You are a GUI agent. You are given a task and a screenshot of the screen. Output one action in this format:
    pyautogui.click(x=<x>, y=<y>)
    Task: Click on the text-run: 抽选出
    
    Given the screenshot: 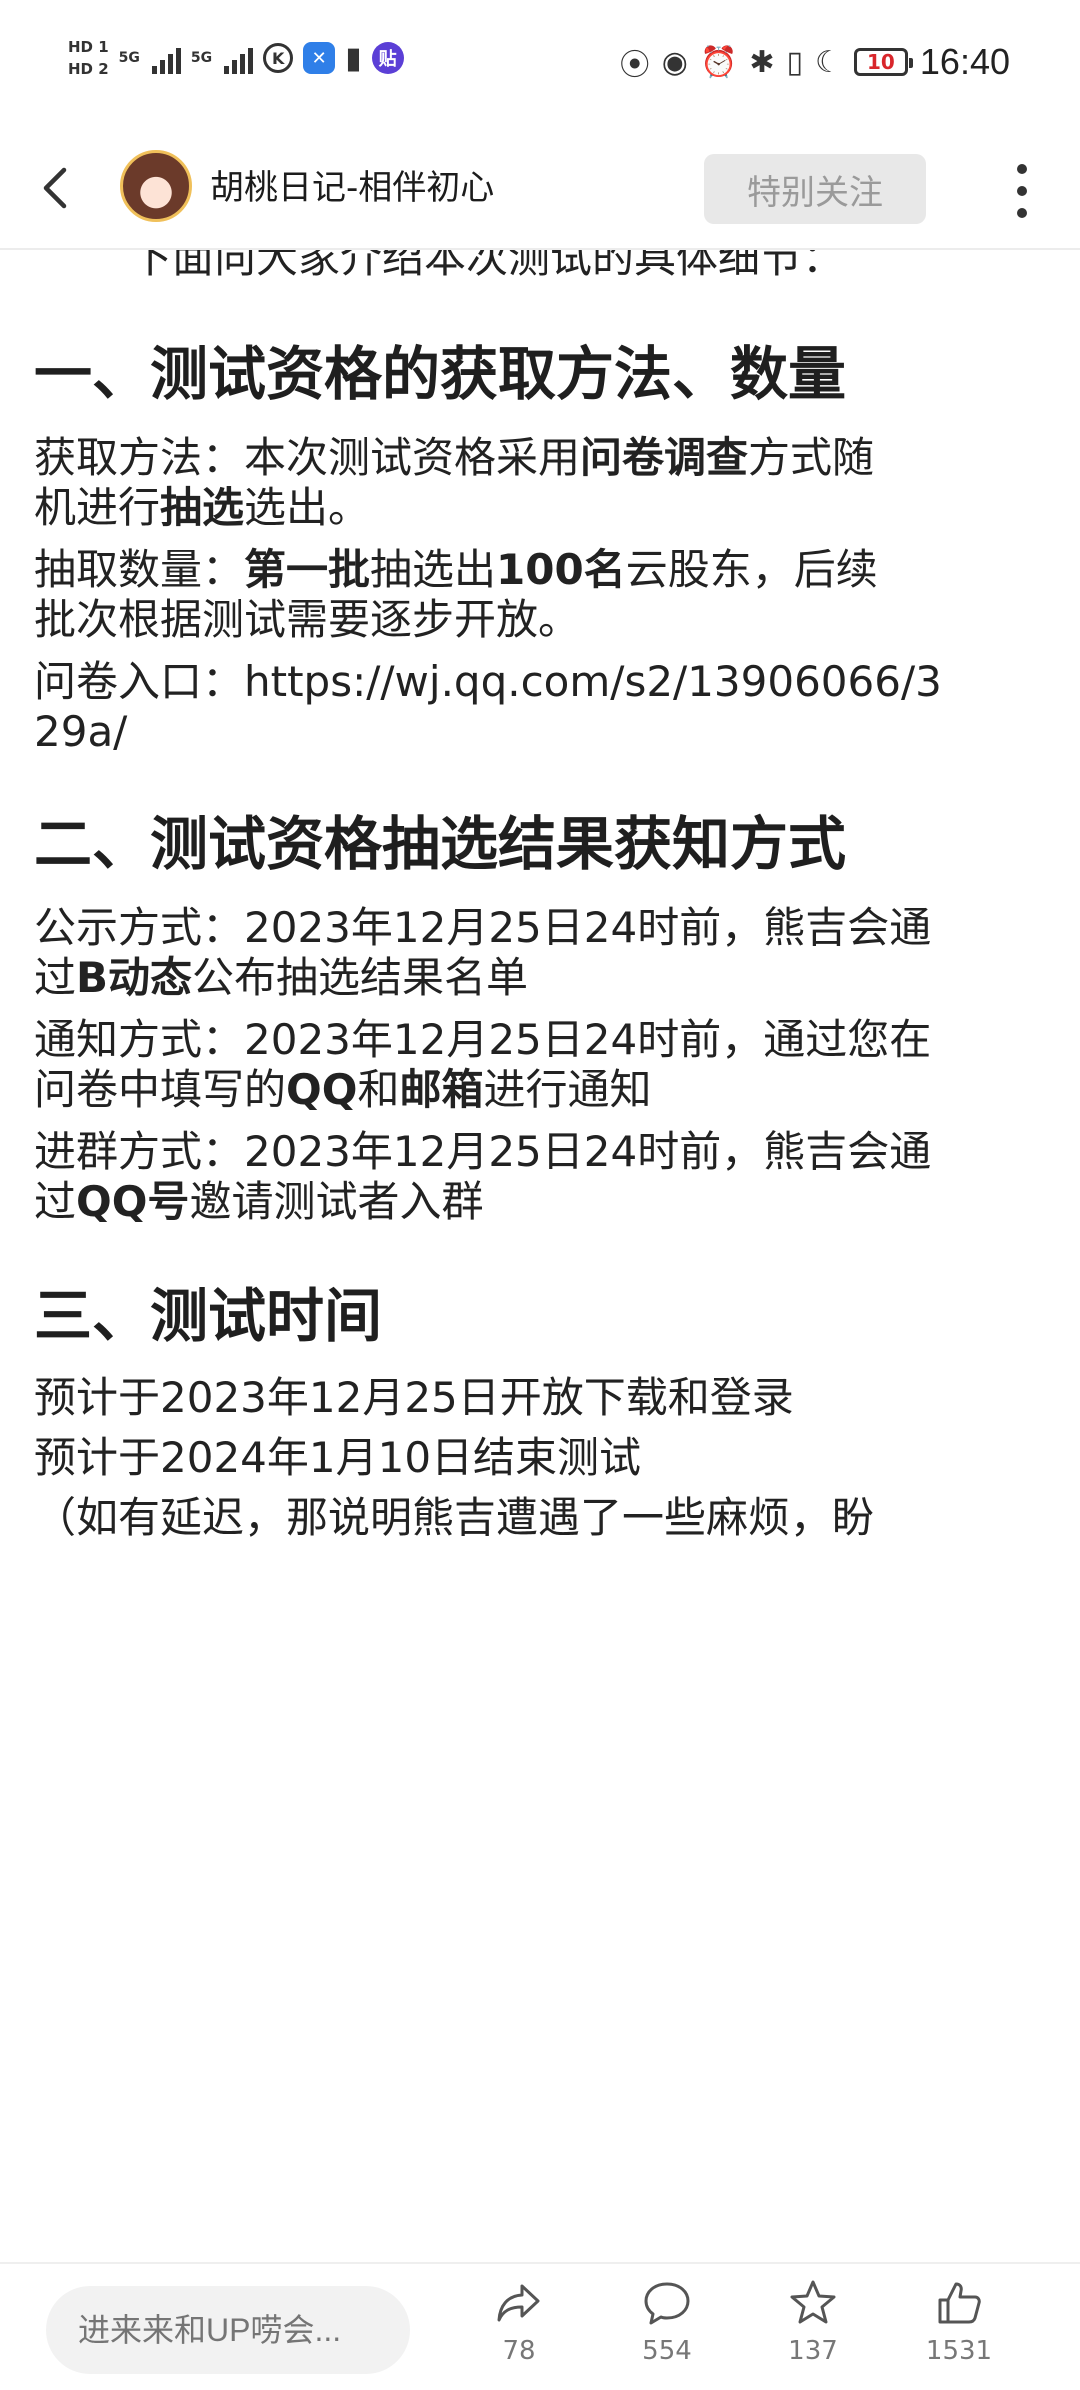 What is the action you would take?
    pyautogui.click(x=433, y=569)
    